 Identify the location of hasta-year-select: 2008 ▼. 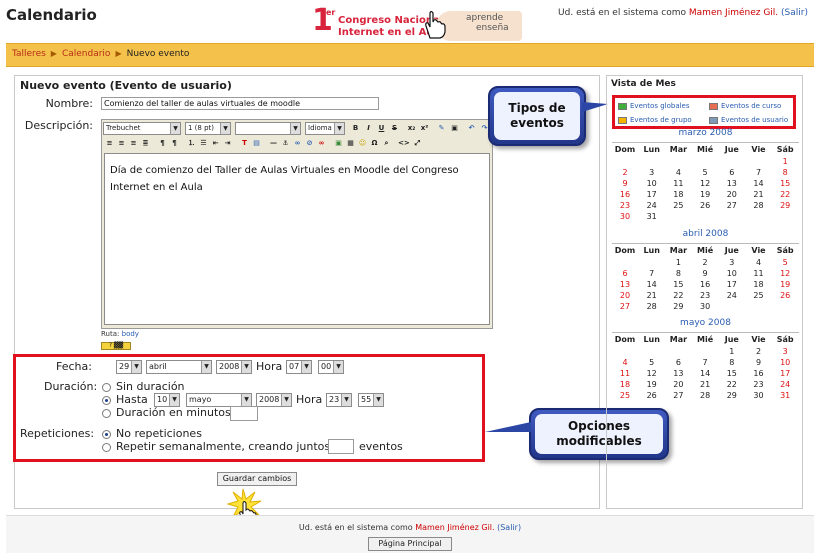
(274, 400).